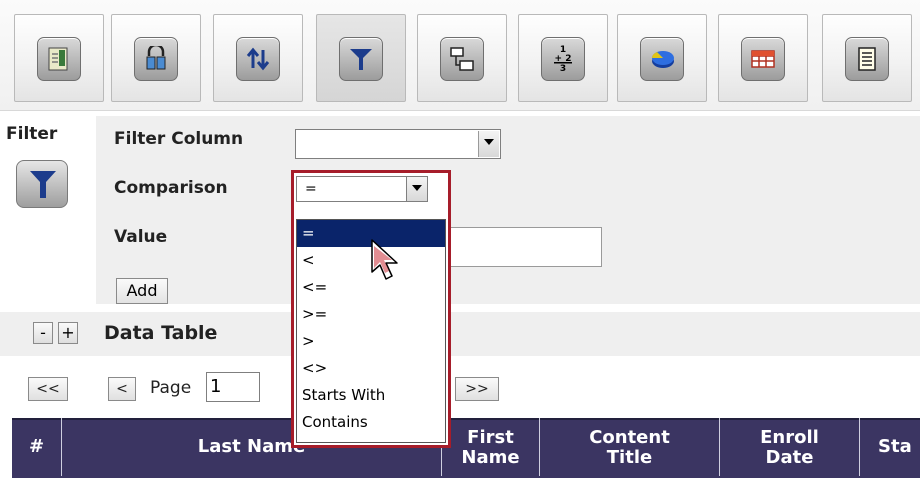 This screenshot has width=920, height=478. I want to click on column-enroll-line2: Date, so click(790, 458).